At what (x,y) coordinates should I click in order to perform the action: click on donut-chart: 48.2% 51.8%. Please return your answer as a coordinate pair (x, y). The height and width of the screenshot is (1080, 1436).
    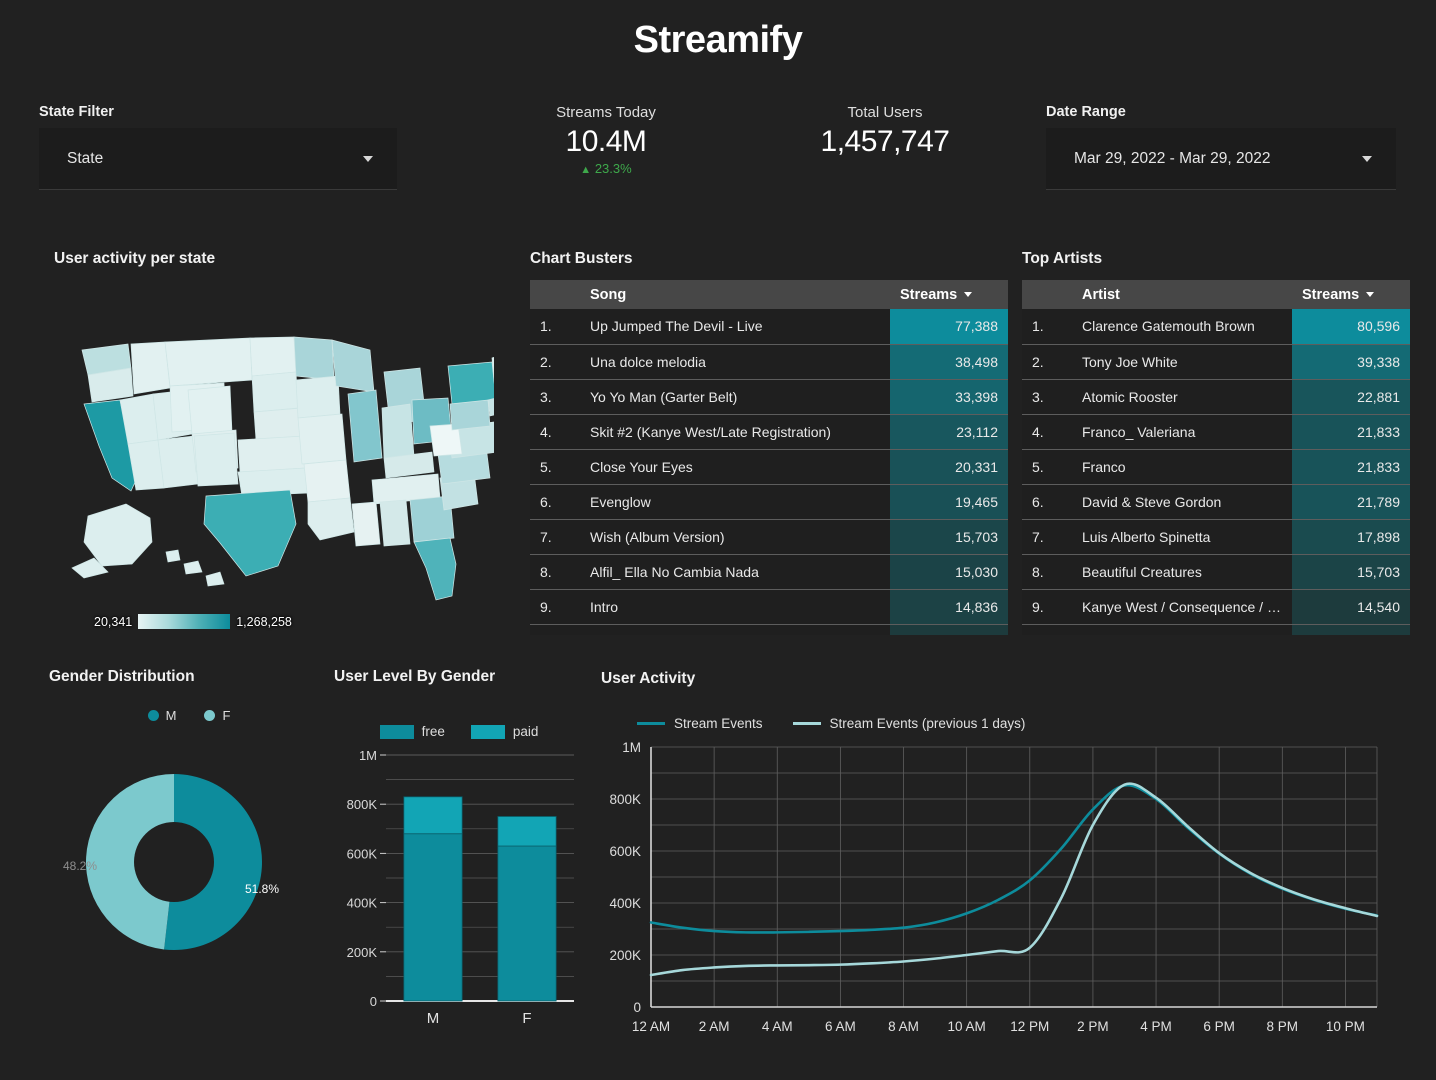
    Looking at the image, I should click on (189, 864).